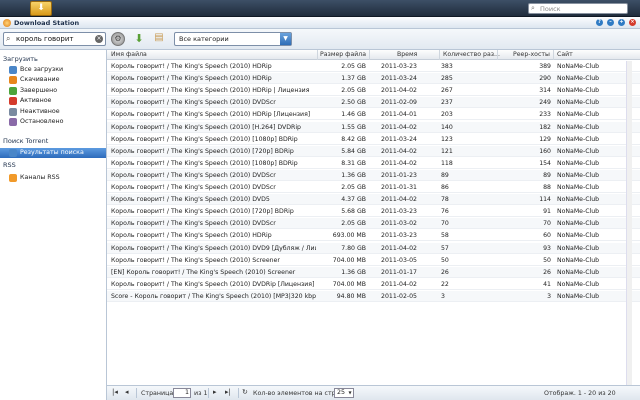 The height and width of the screenshot is (400, 640). What do you see at coordinates (353, 224) in the screenshot?
I see `table-cell: 2.05 GB` at bounding box center [353, 224].